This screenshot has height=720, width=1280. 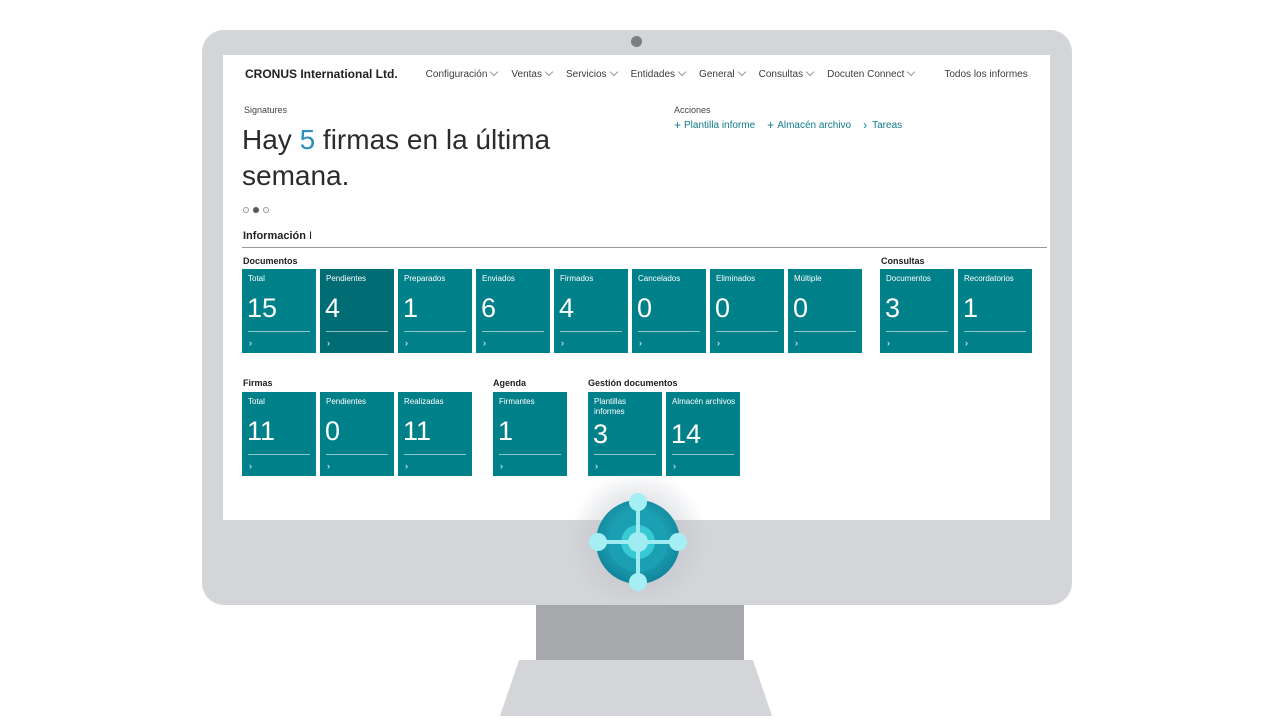 I want to click on kpi-tile: Múltiple 0 ›, so click(x=825, y=311).